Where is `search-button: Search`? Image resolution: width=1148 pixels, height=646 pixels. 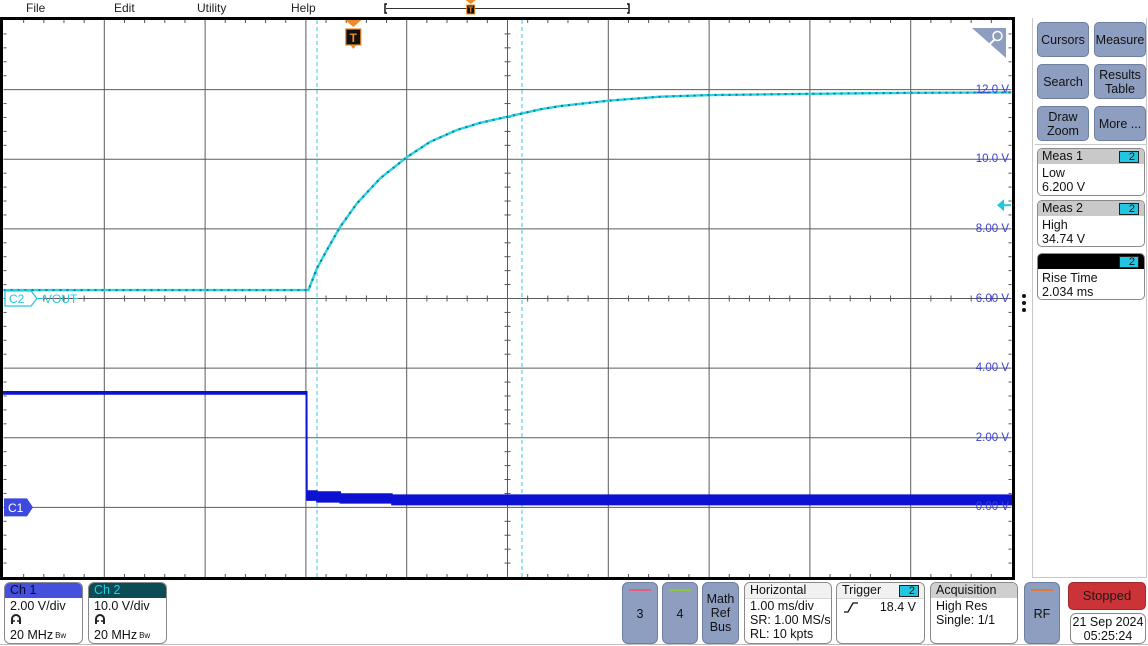
search-button: Search is located at coordinates (1063, 81).